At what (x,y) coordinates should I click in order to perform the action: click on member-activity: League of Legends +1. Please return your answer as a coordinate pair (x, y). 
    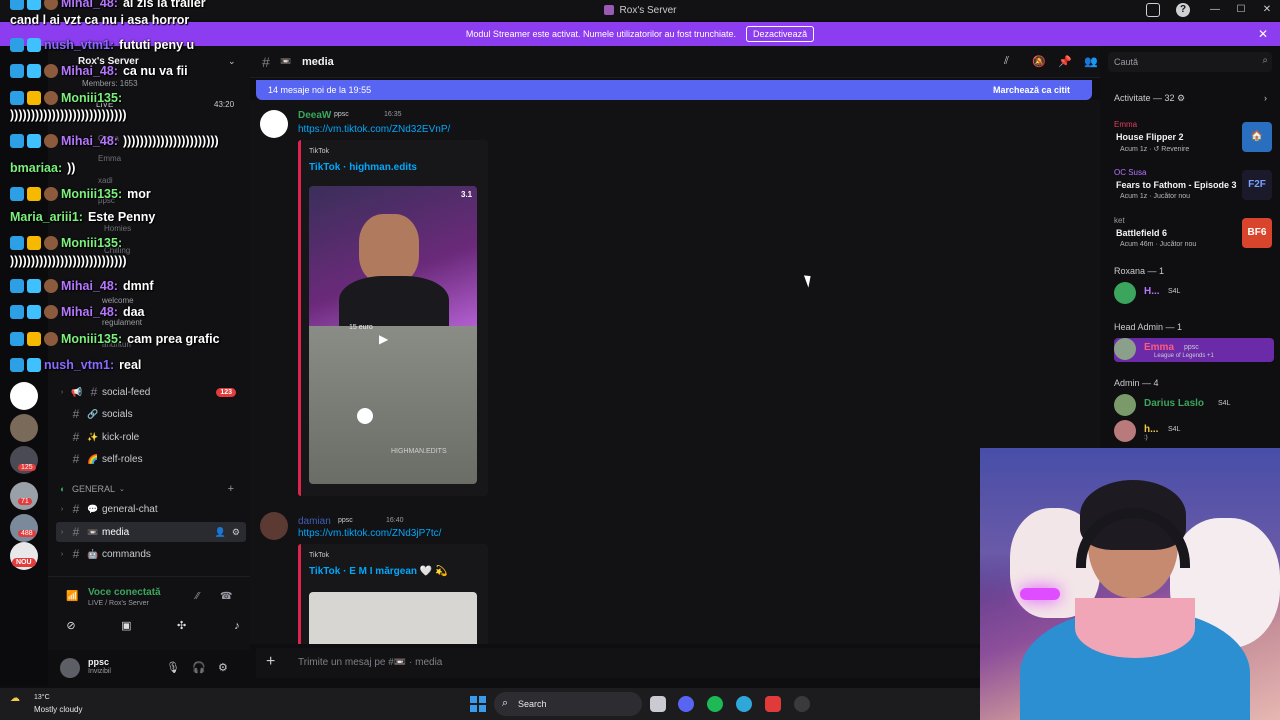
    Looking at the image, I should click on (1184, 356).